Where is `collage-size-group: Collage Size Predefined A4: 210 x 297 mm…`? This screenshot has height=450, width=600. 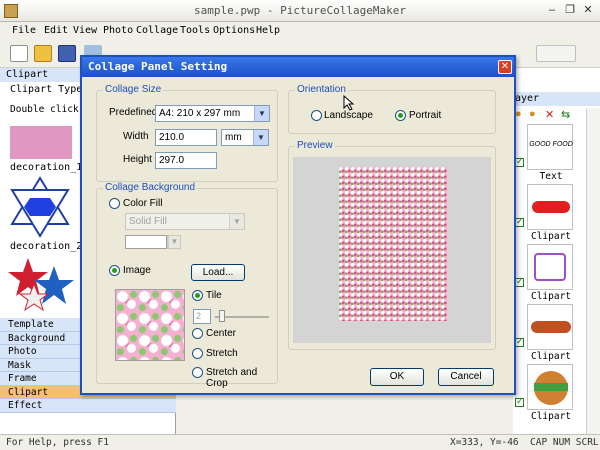 collage-size-group: Collage Size Predefined A4: 210 x 297 mm… is located at coordinates (187, 133).